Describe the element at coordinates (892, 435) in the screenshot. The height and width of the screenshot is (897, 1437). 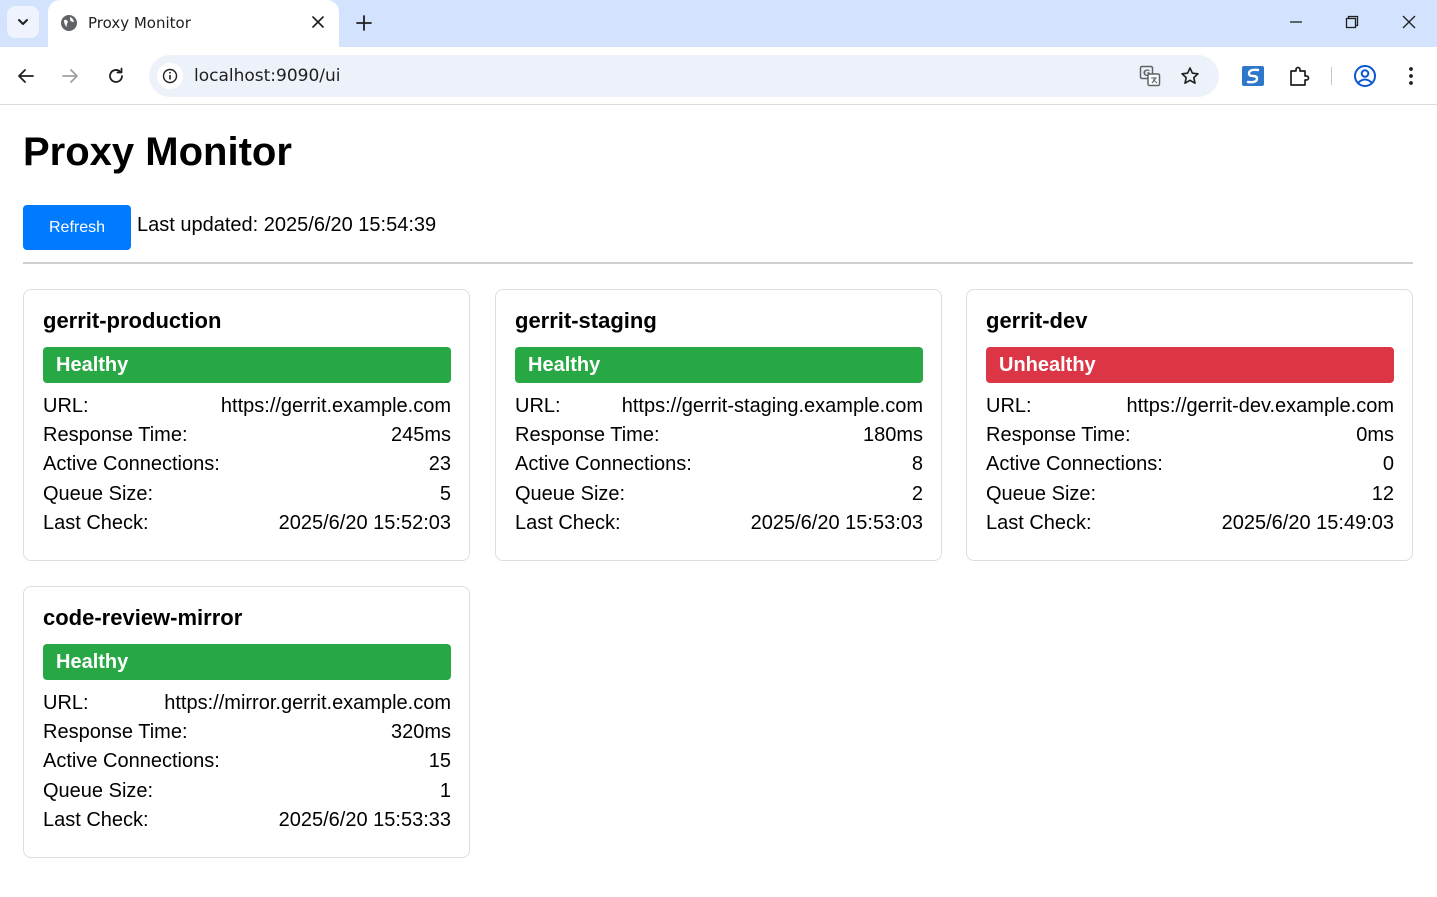
I see `response-time-value: 180ms` at that location.